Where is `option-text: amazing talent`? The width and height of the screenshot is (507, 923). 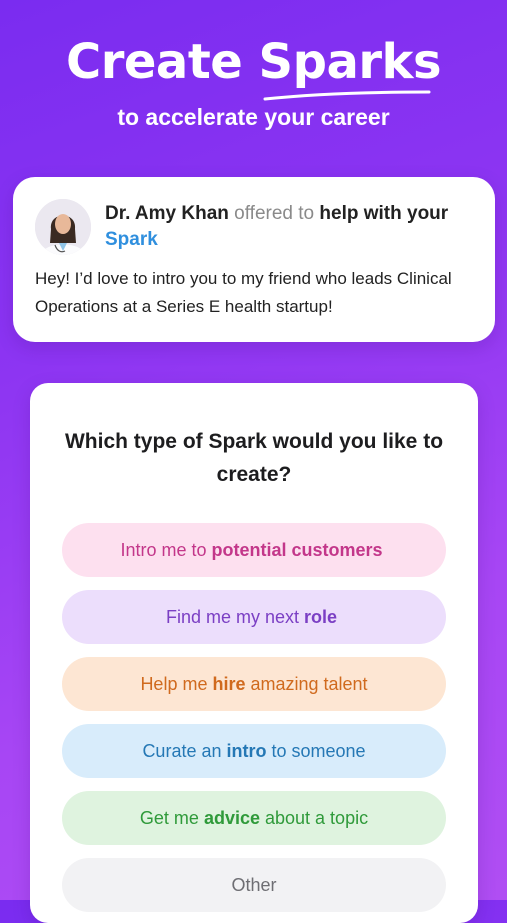 option-text: amazing talent is located at coordinates (309, 683).